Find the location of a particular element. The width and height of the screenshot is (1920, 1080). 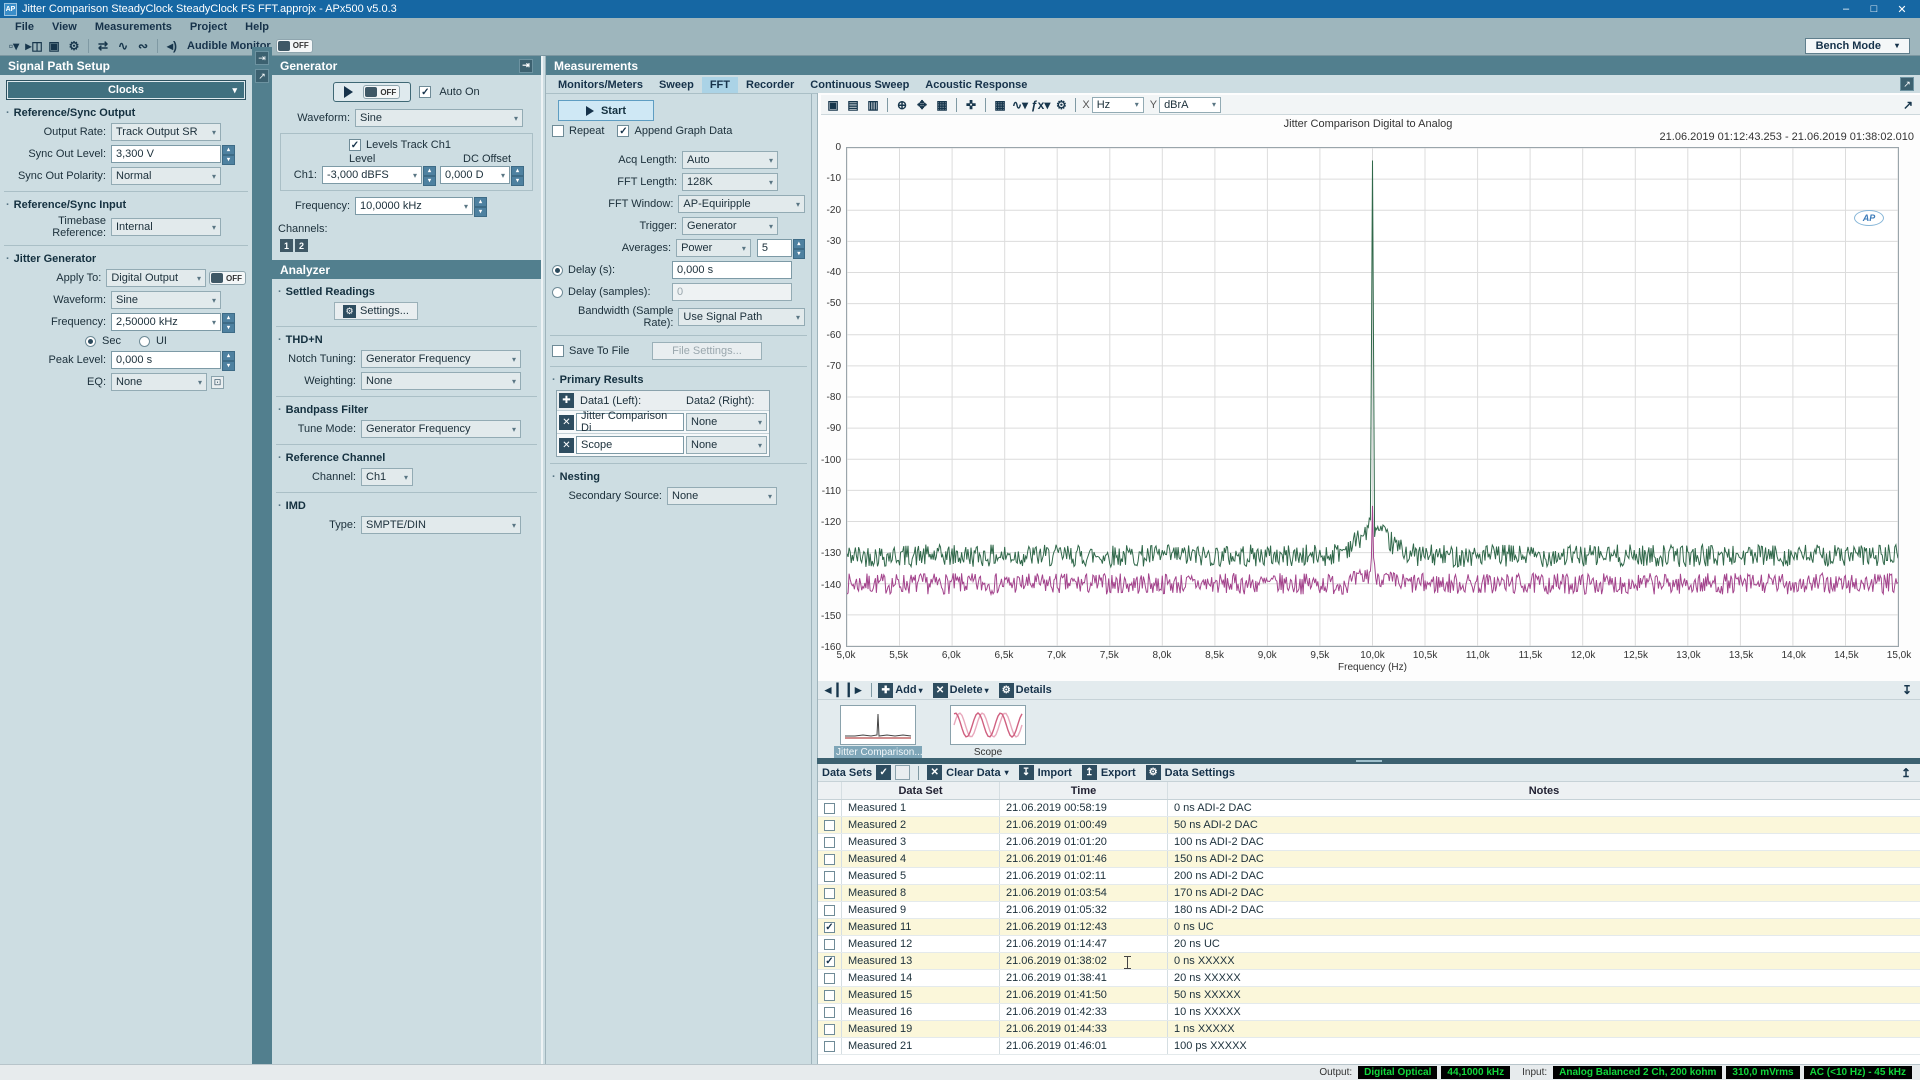

sync-out-level-stepper: ▴ ▾ is located at coordinates (228, 155).